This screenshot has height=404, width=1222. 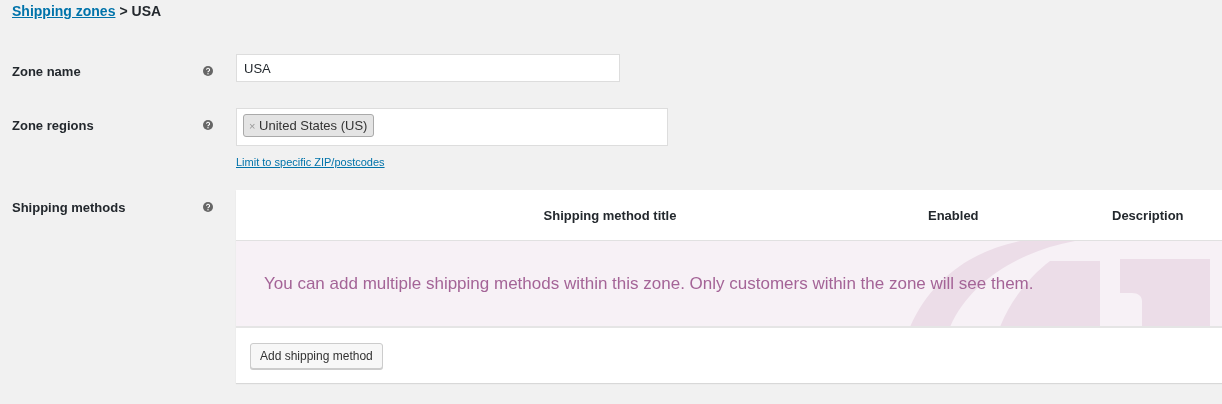 I want to click on breadcrumb-link: Shipping zones, so click(x=64, y=11).